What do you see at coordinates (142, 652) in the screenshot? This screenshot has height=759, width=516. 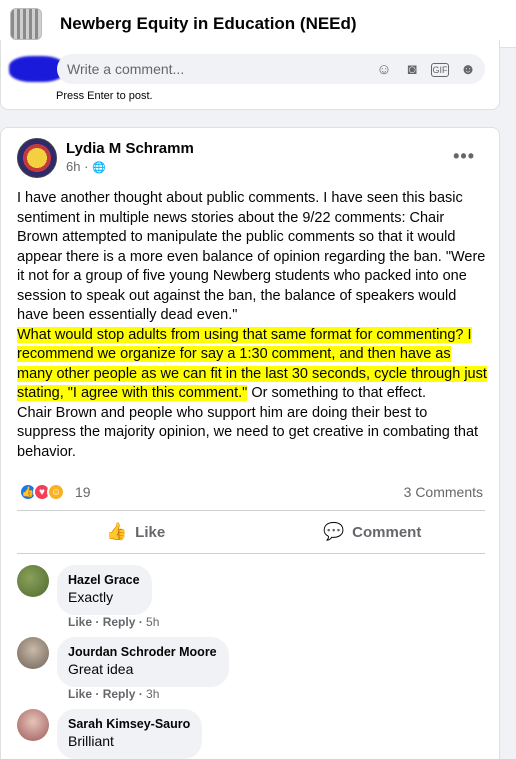 I see `commenter-name: Jourdan Schroder Moore` at bounding box center [142, 652].